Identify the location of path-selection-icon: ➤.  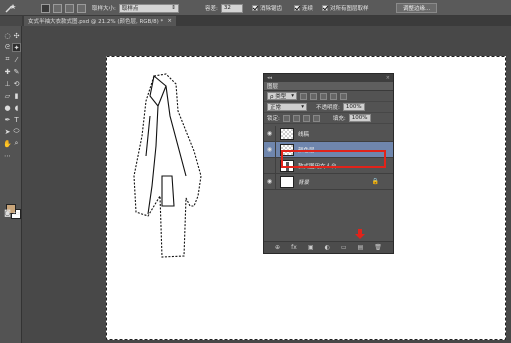
(7, 131).